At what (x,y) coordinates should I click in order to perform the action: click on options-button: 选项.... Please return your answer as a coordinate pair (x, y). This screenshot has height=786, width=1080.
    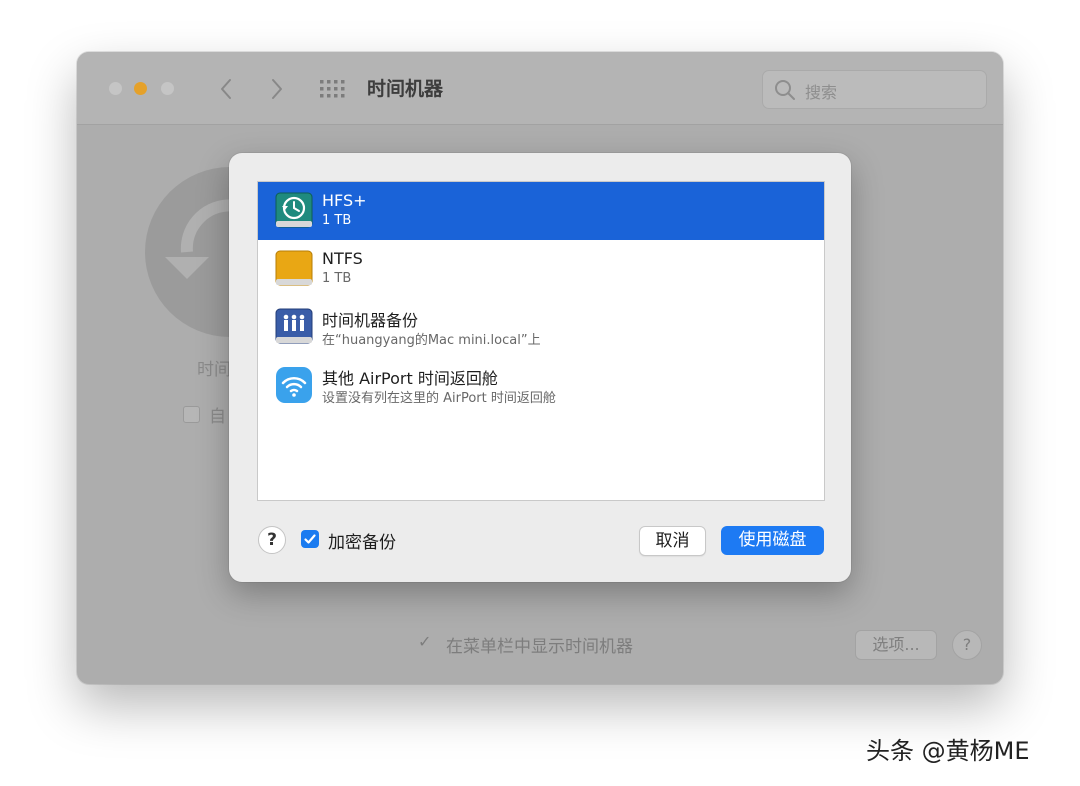
    Looking at the image, I should click on (896, 645).